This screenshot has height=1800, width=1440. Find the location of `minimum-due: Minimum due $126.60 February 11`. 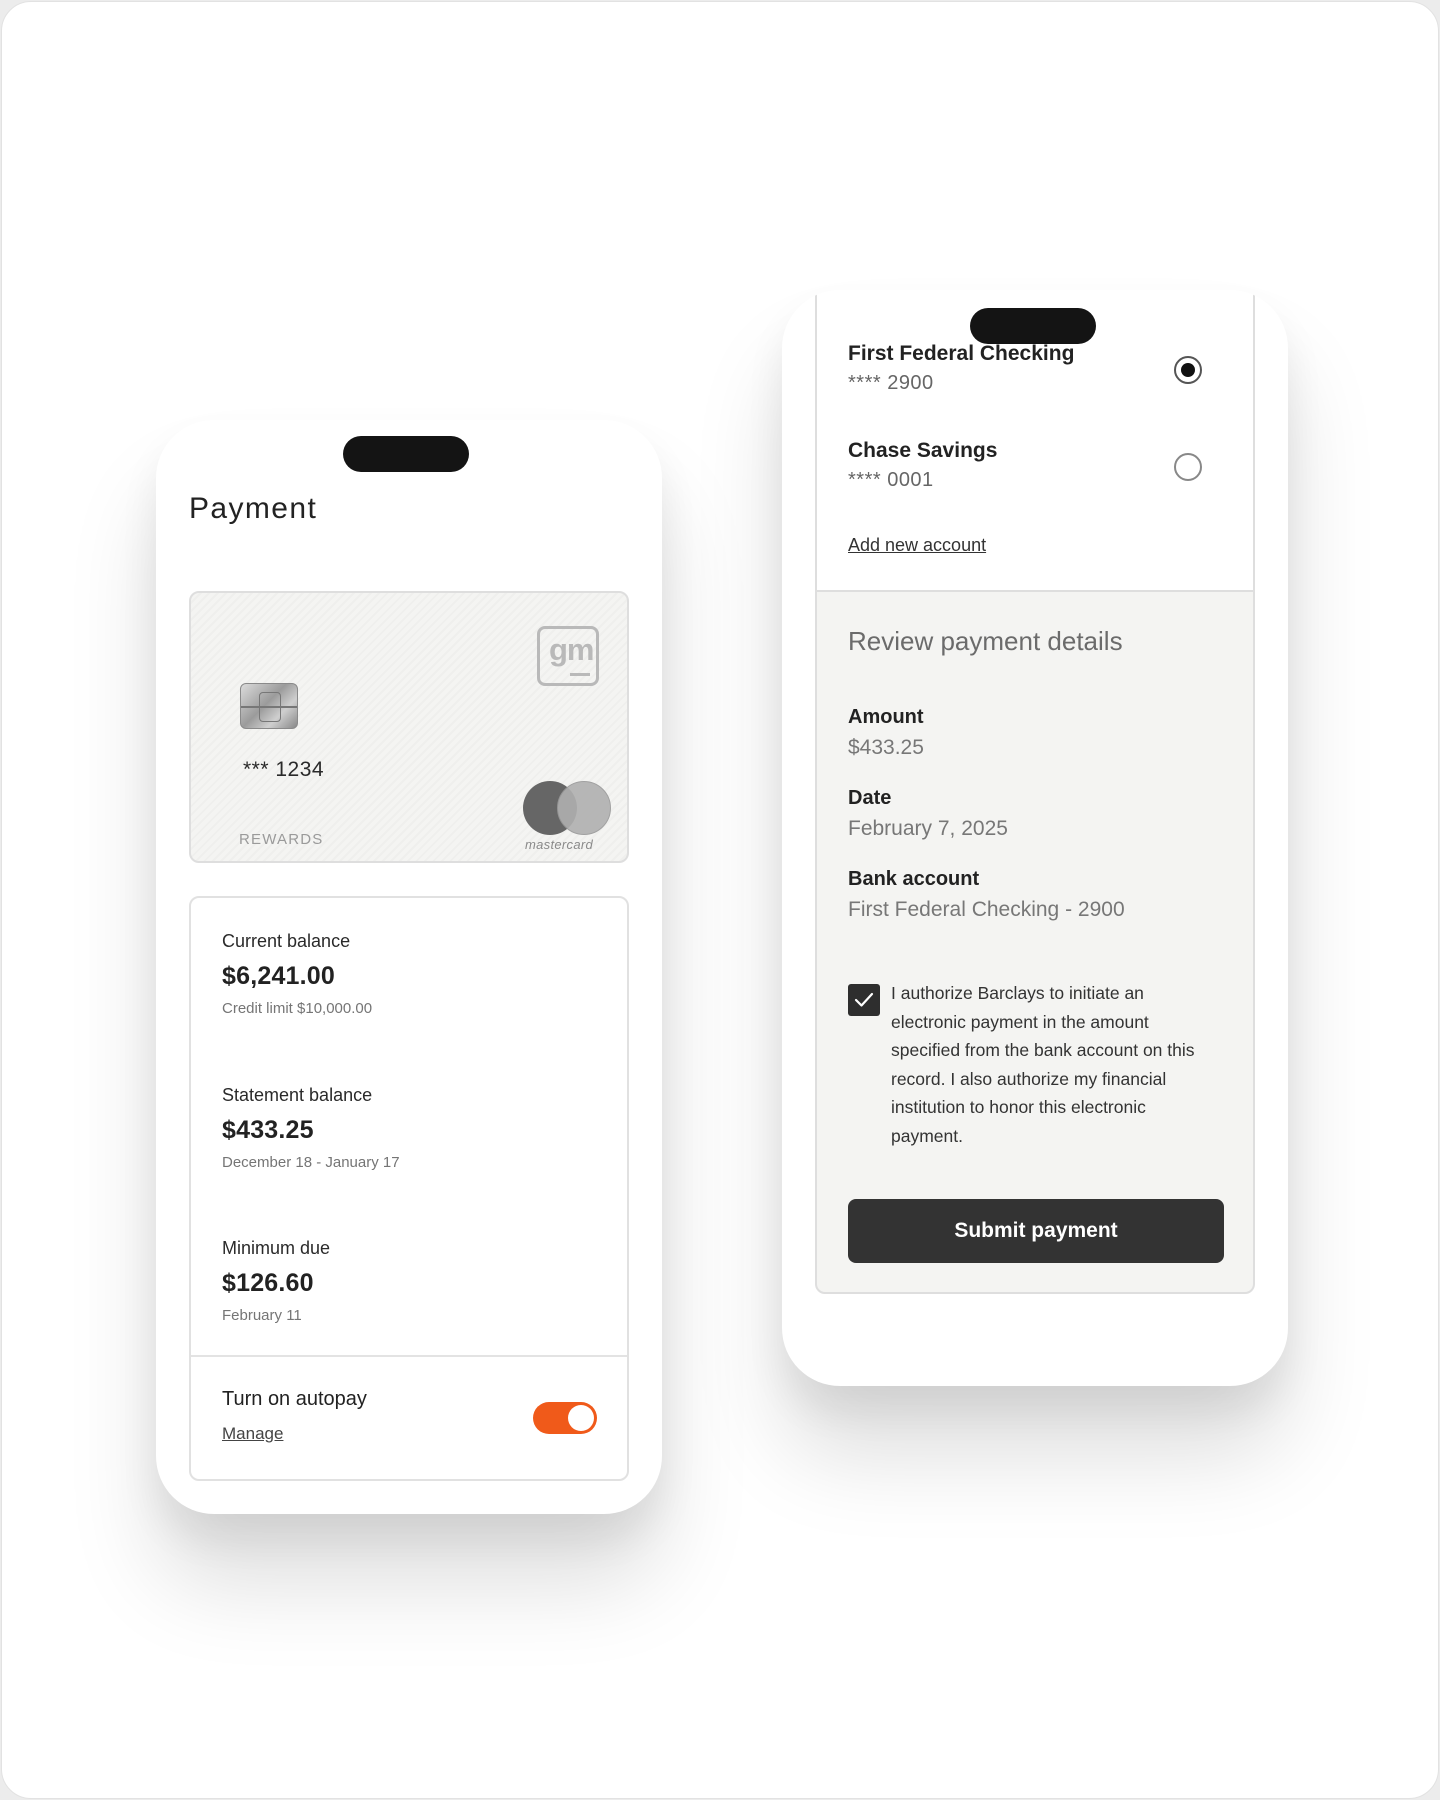

minimum-due: Minimum due $126.60 February 11 is located at coordinates (276, 1281).